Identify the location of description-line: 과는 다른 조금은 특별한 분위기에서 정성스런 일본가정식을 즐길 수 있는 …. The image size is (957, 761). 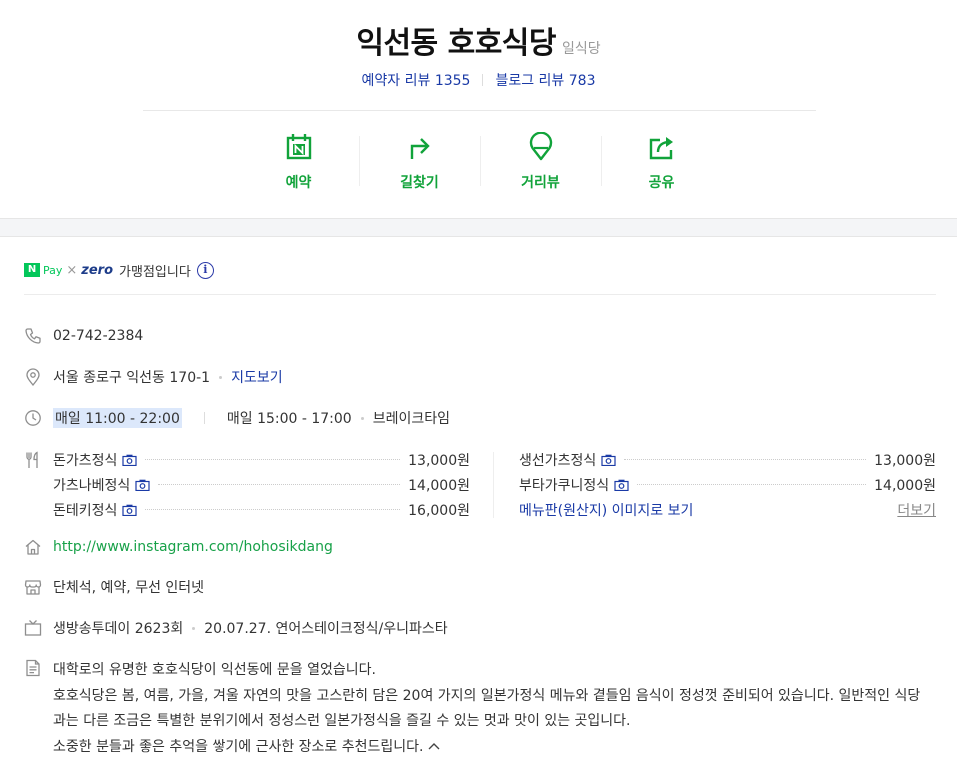
(342, 721).